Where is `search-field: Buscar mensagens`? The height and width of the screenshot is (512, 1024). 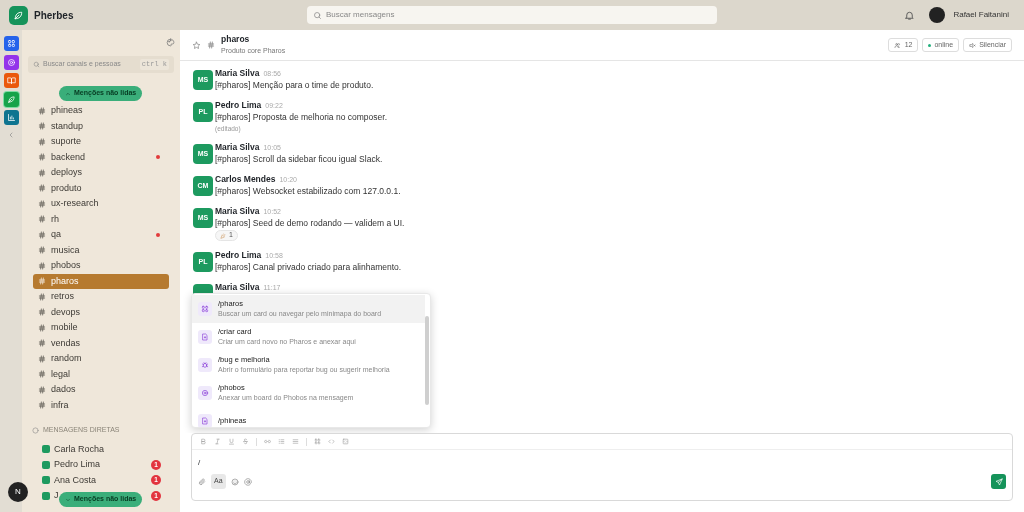
search-field: Buscar mensagens is located at coordinates (512, 15).